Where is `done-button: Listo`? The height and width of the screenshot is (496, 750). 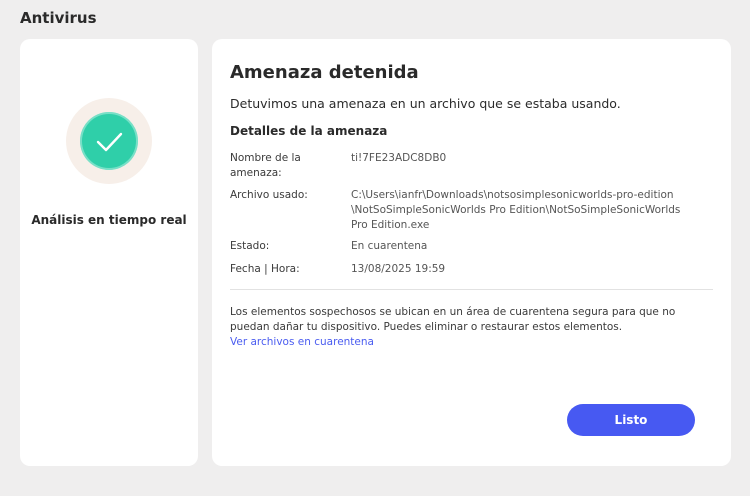
done-button: Listo is located at coordinates (631, 420).